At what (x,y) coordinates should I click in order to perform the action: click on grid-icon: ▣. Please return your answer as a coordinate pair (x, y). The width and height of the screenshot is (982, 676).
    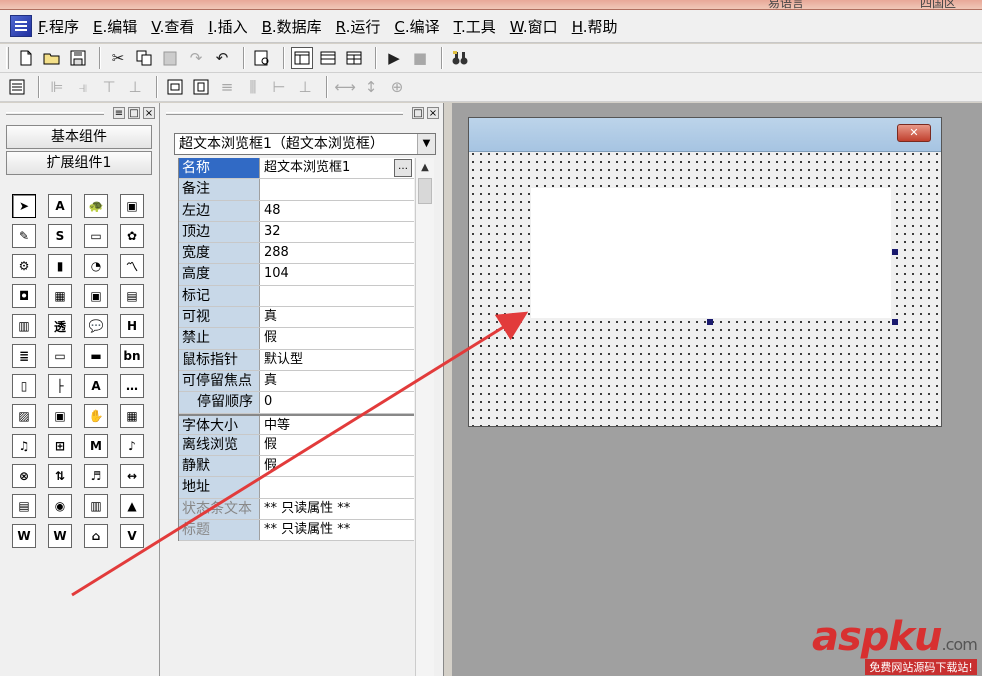
    Looking at the image, I should click on (96, 296).